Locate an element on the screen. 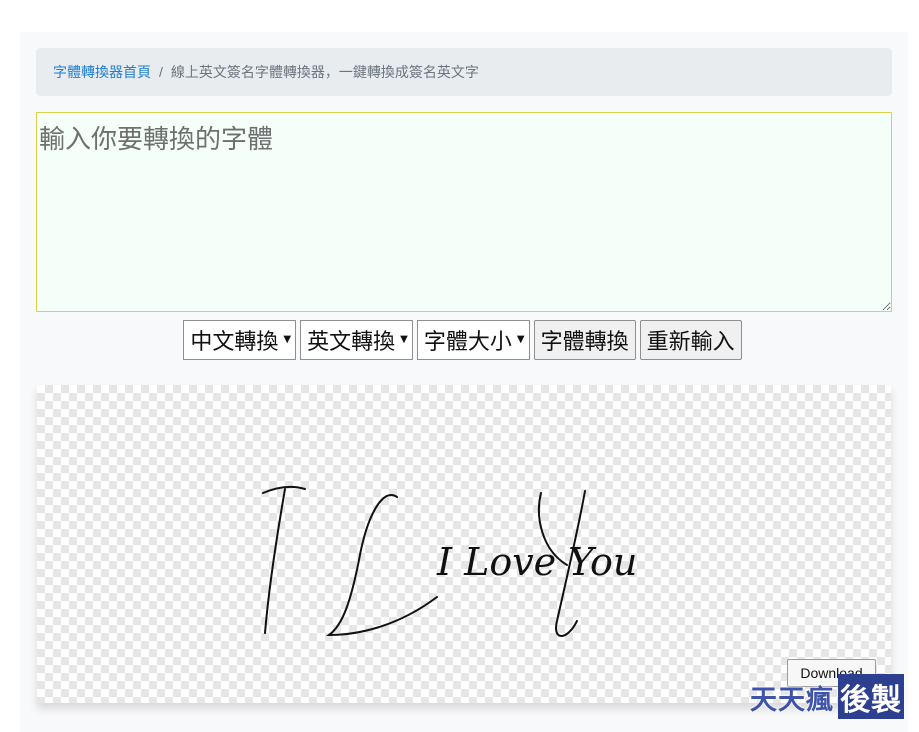  chinese-convert-select: 中文轉換 ▼ is located at coordinates (240, 340).